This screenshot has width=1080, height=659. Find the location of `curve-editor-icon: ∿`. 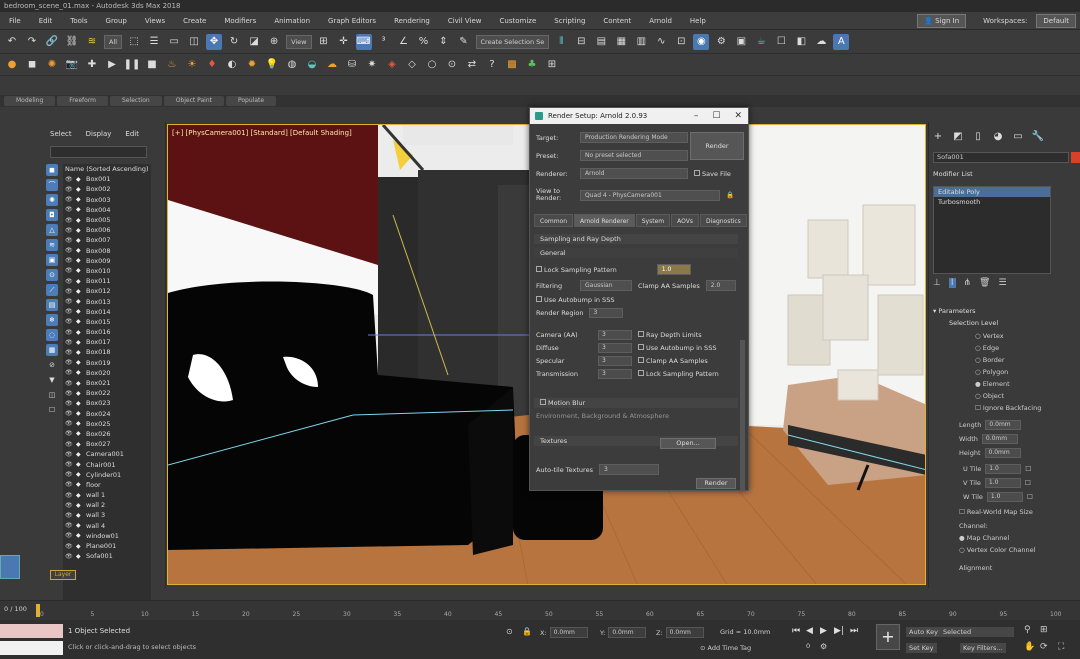

curve-editor-icon: ∿ is located at coordinates (661, 42).